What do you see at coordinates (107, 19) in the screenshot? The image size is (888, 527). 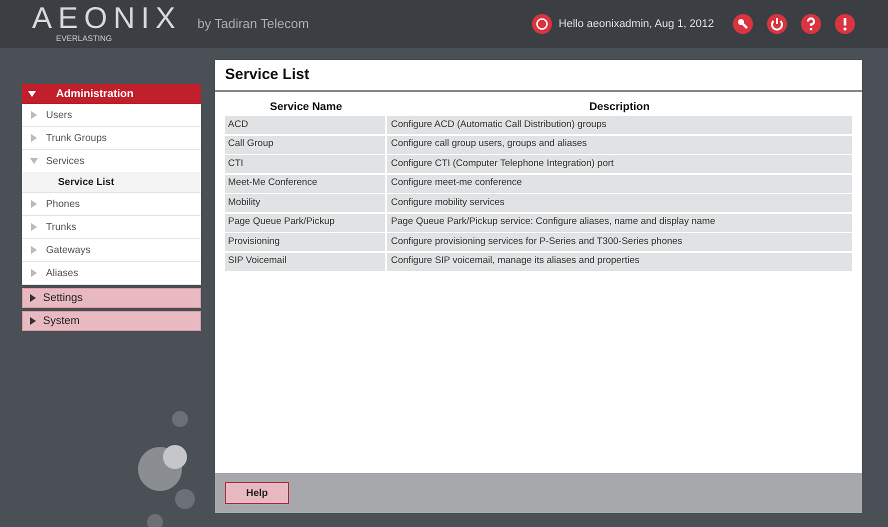 I see `logo-text: AEONIX` at bounding box center [107, 19].